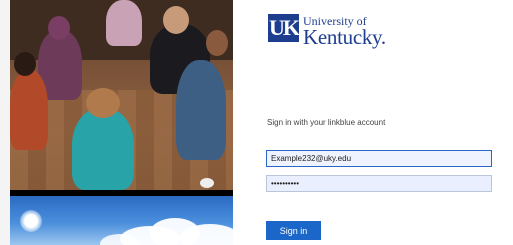  Describe the element at coordinates (121, 220) in the screenshot. I see `sky-photo` at that location.